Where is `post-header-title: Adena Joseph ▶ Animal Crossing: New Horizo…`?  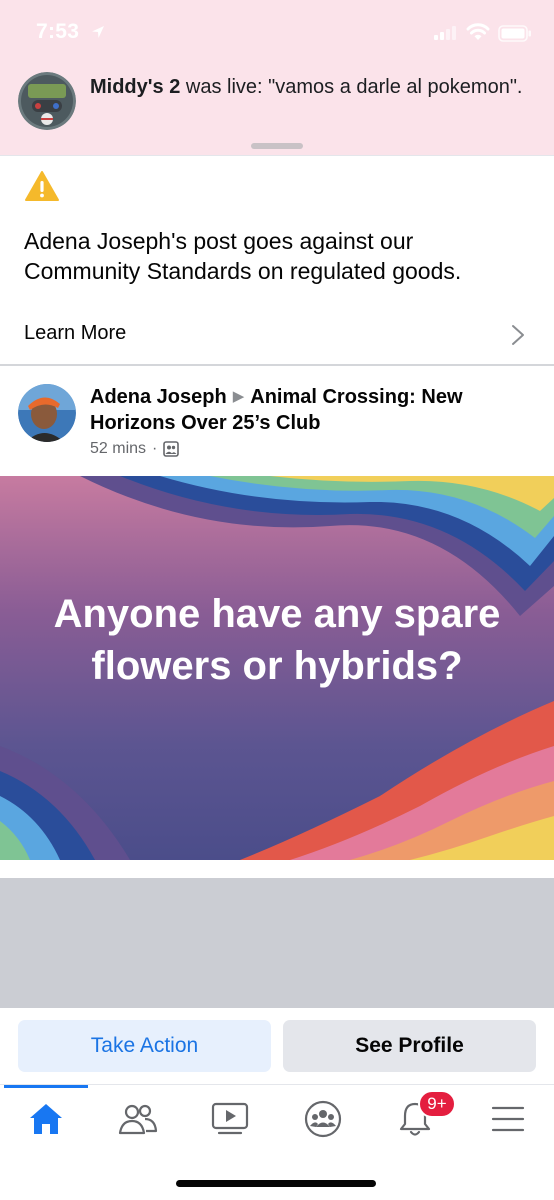
post-header-title: Adena Joseph ▶ Animal Crossing: New Horizo… is located at coordinates (310, 410).